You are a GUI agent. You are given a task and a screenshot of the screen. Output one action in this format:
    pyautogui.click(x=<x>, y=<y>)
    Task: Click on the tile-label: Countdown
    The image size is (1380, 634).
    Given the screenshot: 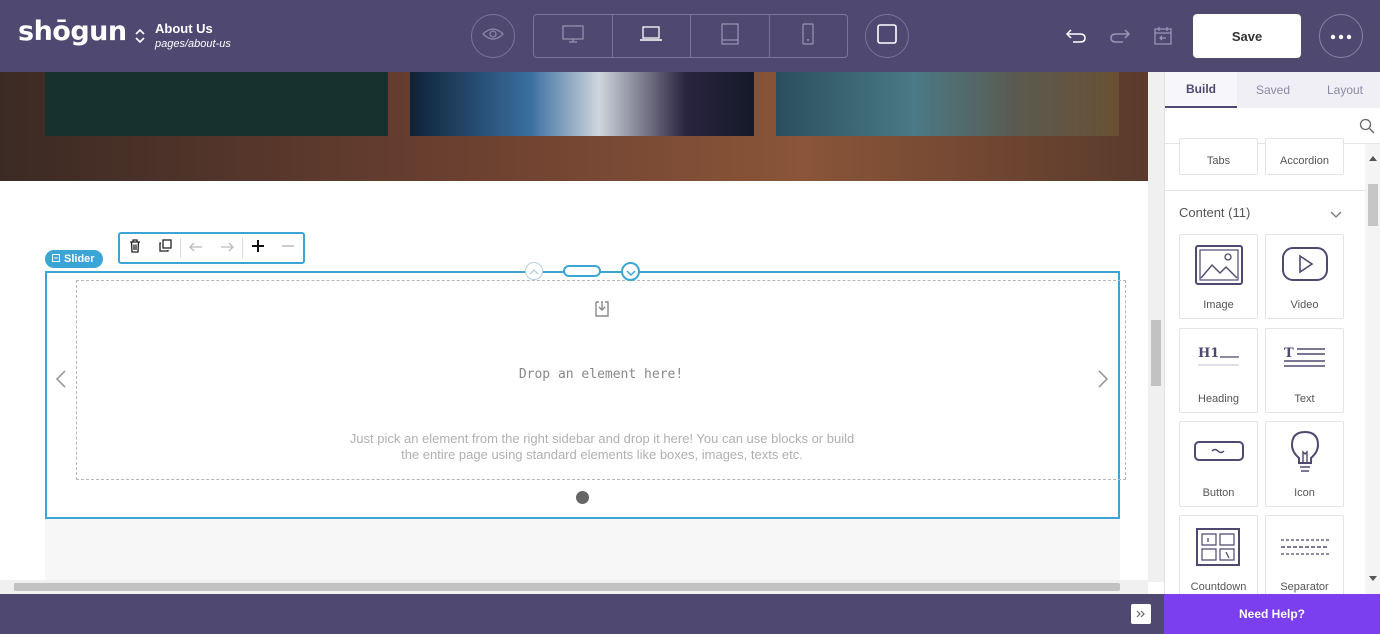 What is the action you would take?
    pyautogui.click(x=1218, y=587)
    